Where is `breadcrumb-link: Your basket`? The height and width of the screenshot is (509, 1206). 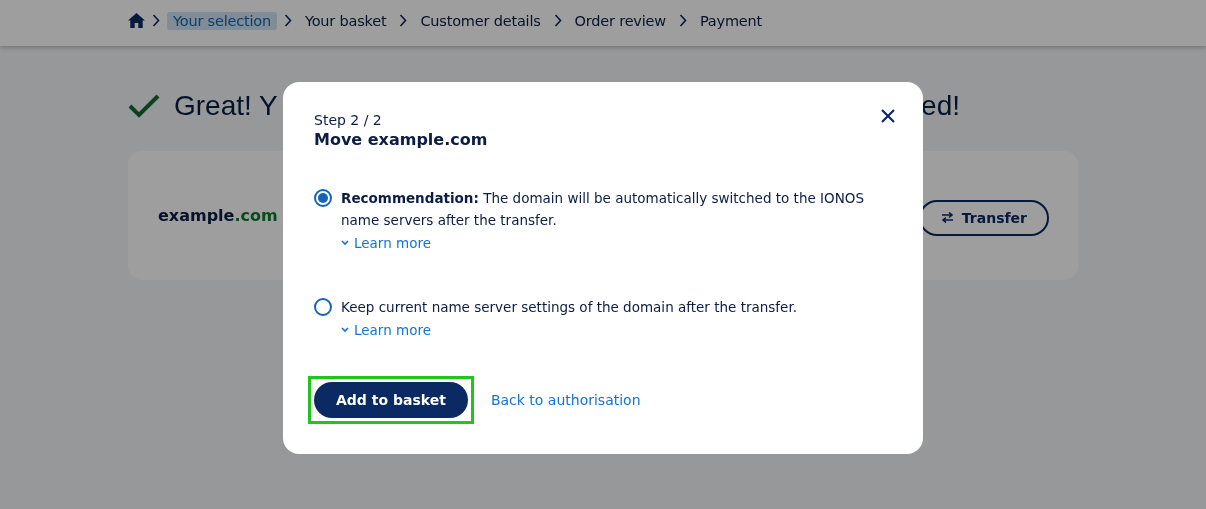
breadcrumb-link: Your basket is located at coordinates (345, 20).